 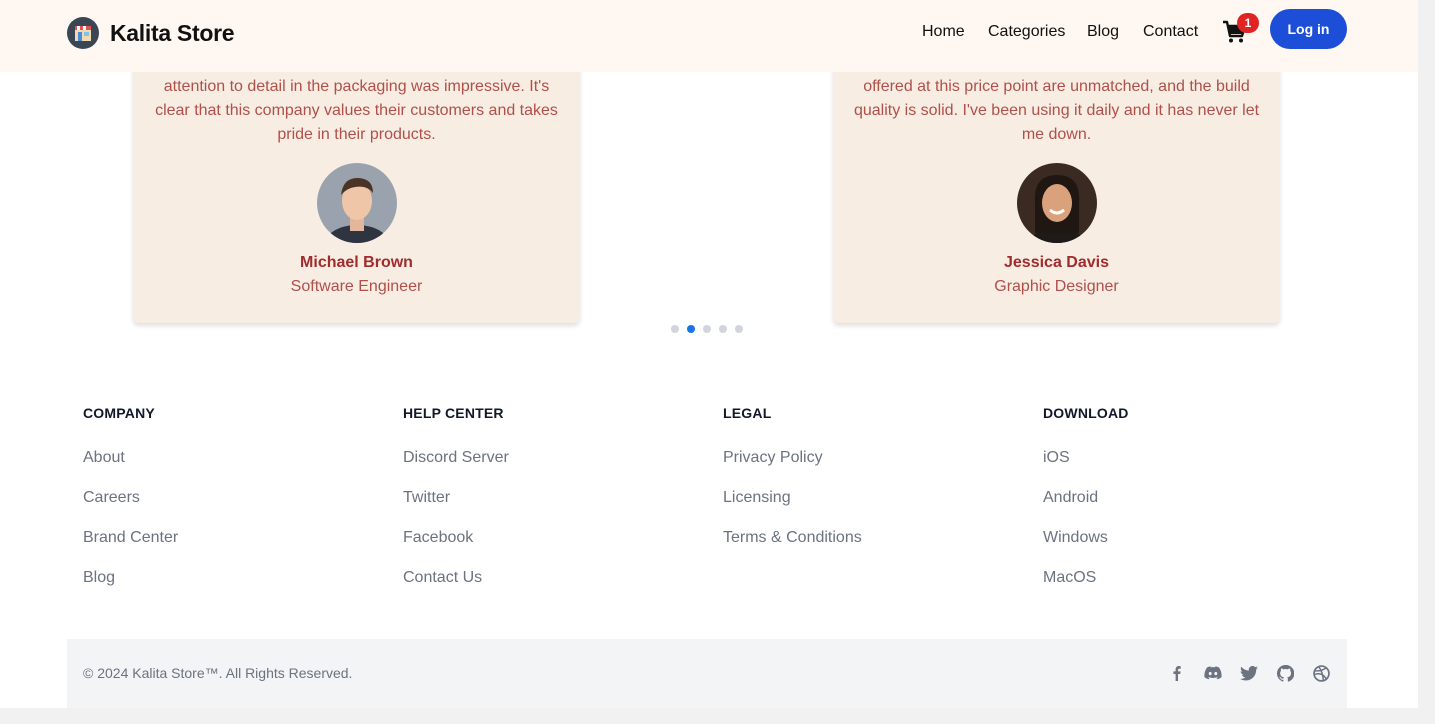 I want to click on discord-icon, so click(x=1213, y=673).